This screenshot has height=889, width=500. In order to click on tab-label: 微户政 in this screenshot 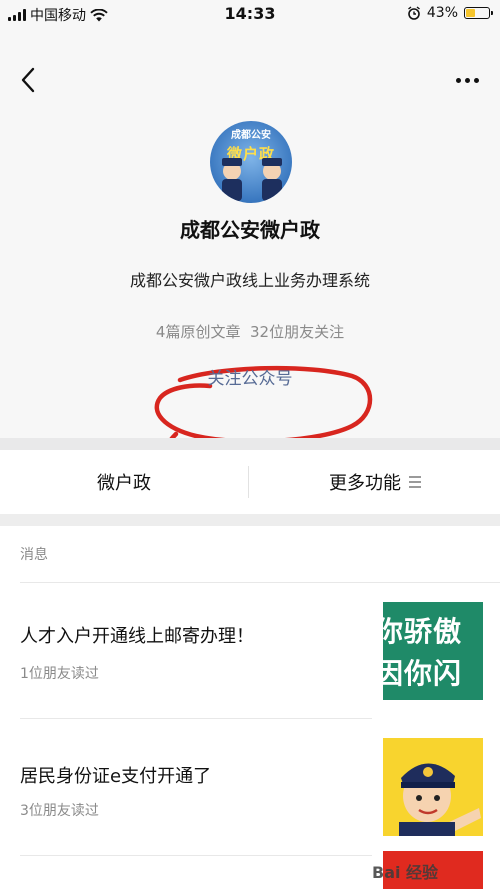, I will do `click(124, 483)`.